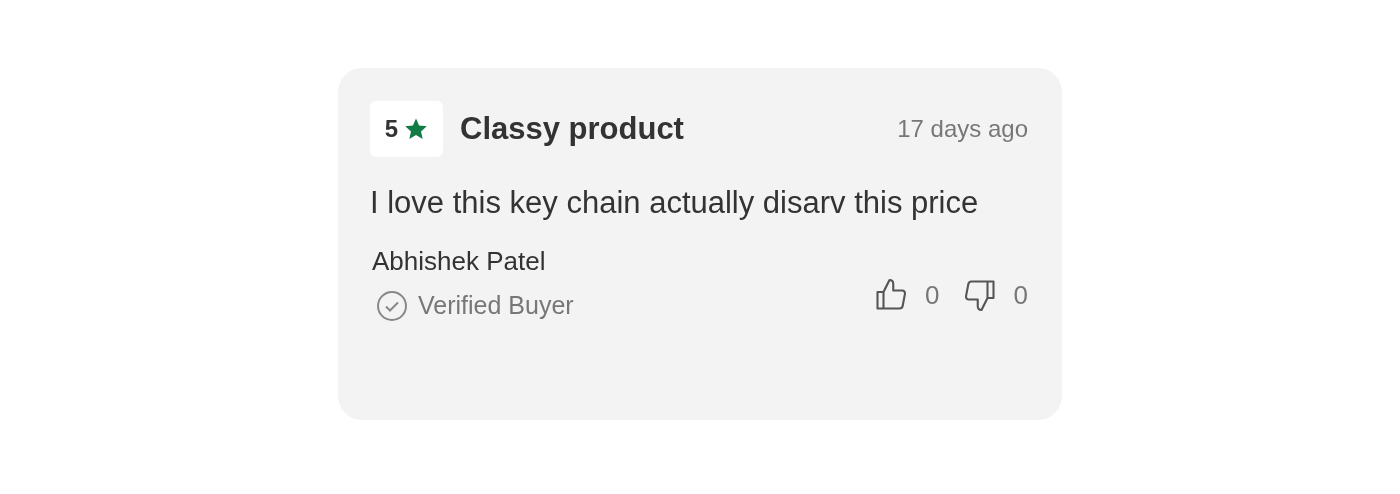 This screenshot has width=1400, height=494. What do you see at coordinates (962, 129) in the screenshot?
I see `review-date: 17 days ago` at bounding box center [962, 129].